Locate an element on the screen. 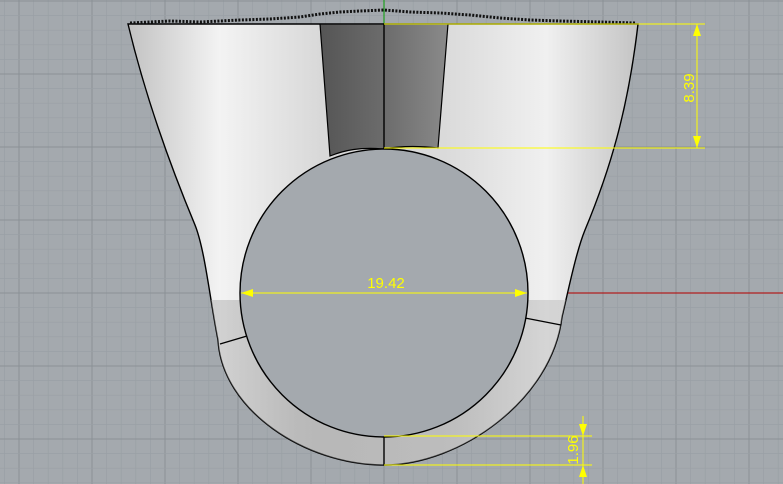 The image size is (783, 484). dim-top-height-label: 8.39 is located at coordinates (689, 87).